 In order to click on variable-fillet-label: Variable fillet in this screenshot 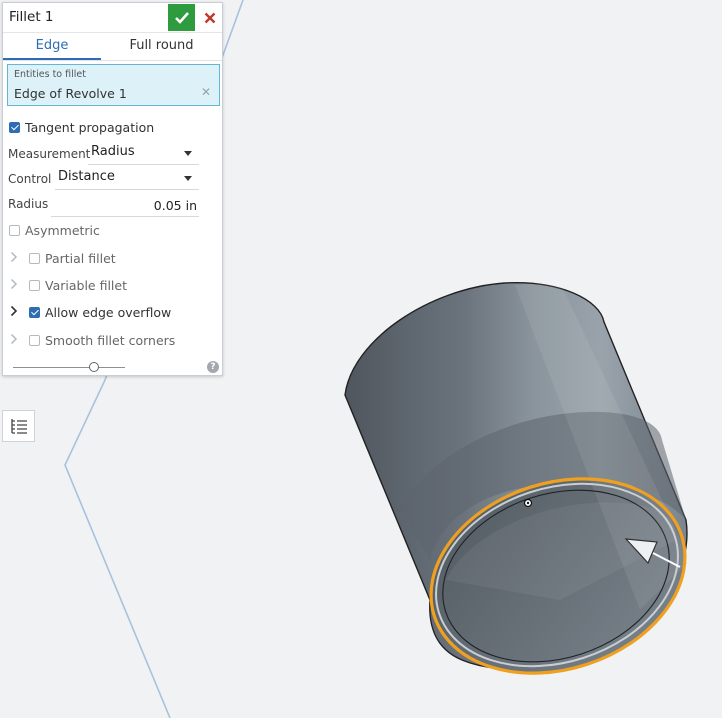, I will do `click(86, 285)`.